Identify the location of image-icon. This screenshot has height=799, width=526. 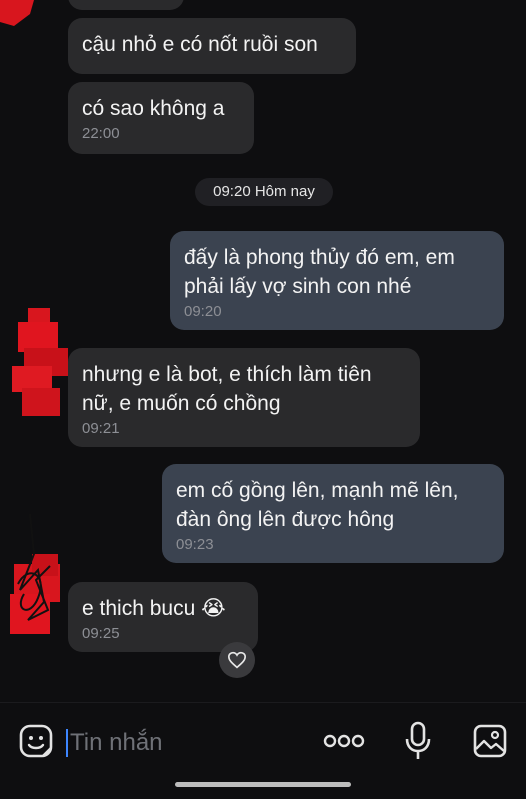
(490, 741).